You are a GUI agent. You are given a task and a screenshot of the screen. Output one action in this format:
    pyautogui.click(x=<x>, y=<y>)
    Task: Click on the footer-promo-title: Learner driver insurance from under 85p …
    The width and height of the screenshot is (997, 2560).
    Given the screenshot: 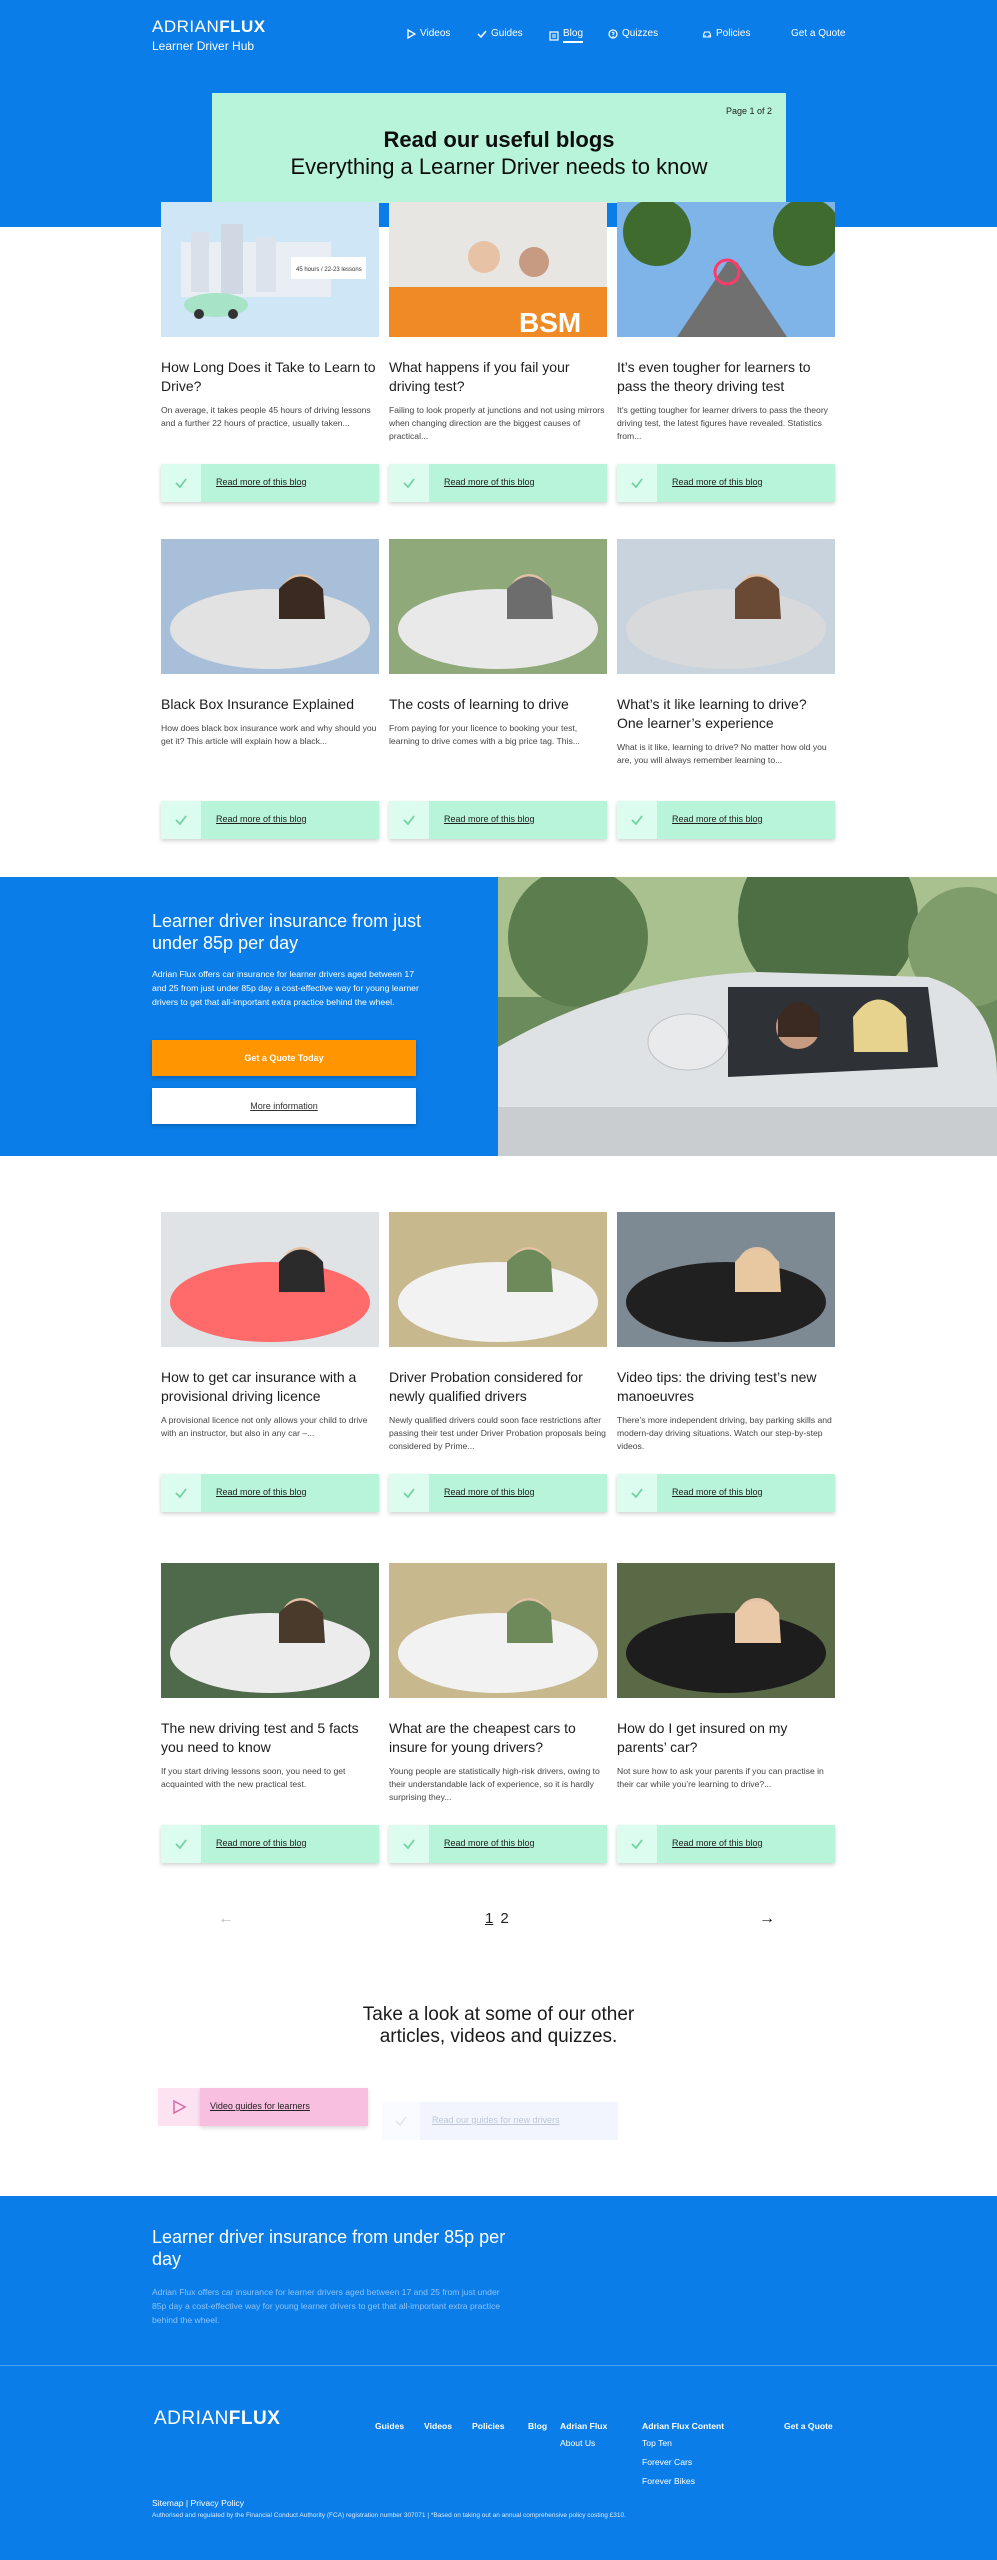 What is the action you would take?
    pyautogui.click(x=329, y=2248)
    